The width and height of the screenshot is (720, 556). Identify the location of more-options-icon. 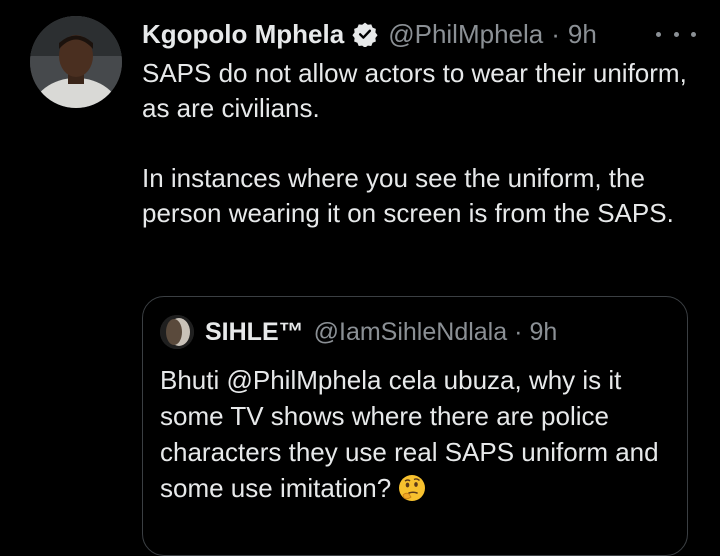
(676, 34).